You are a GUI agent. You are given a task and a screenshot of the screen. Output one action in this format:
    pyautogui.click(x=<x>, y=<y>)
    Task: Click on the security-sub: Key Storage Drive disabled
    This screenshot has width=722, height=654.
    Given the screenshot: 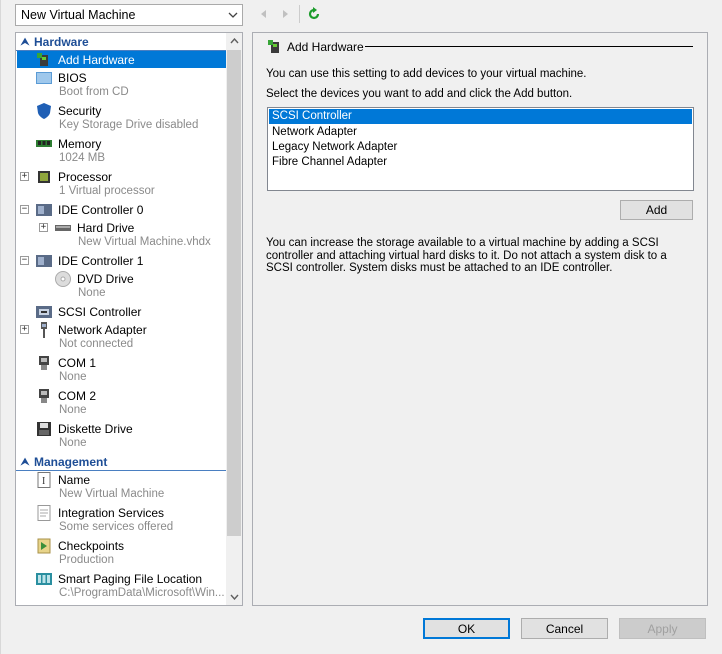 What is the action you would take?
    pyautogui.click(x=129, y=125)
    